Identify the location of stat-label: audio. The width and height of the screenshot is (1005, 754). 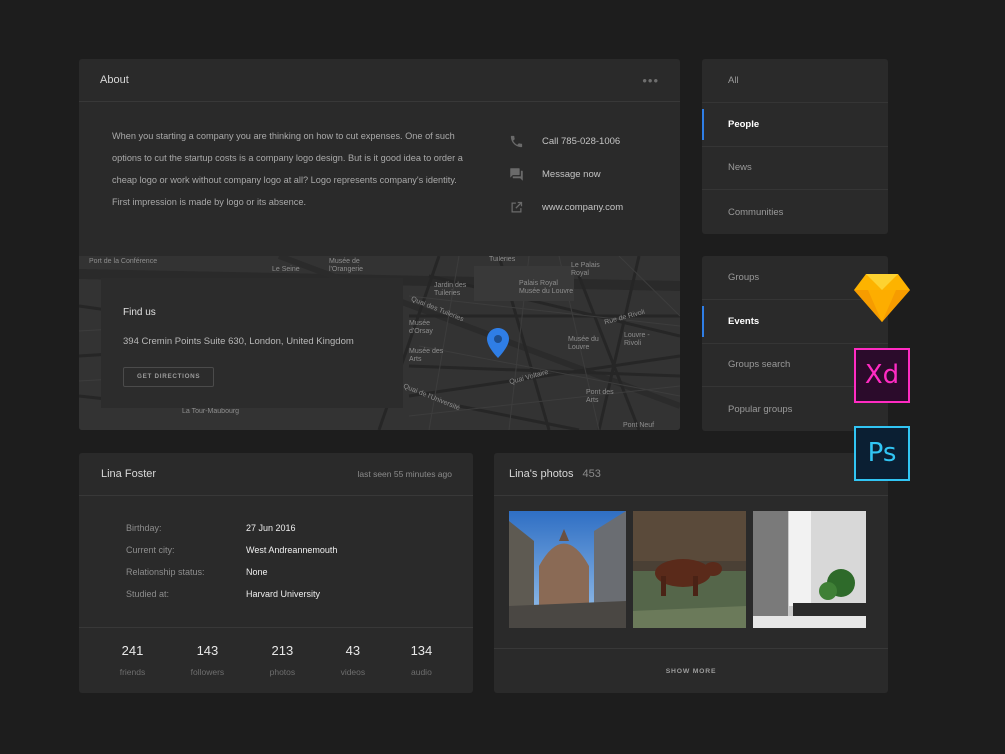
(421, 672).